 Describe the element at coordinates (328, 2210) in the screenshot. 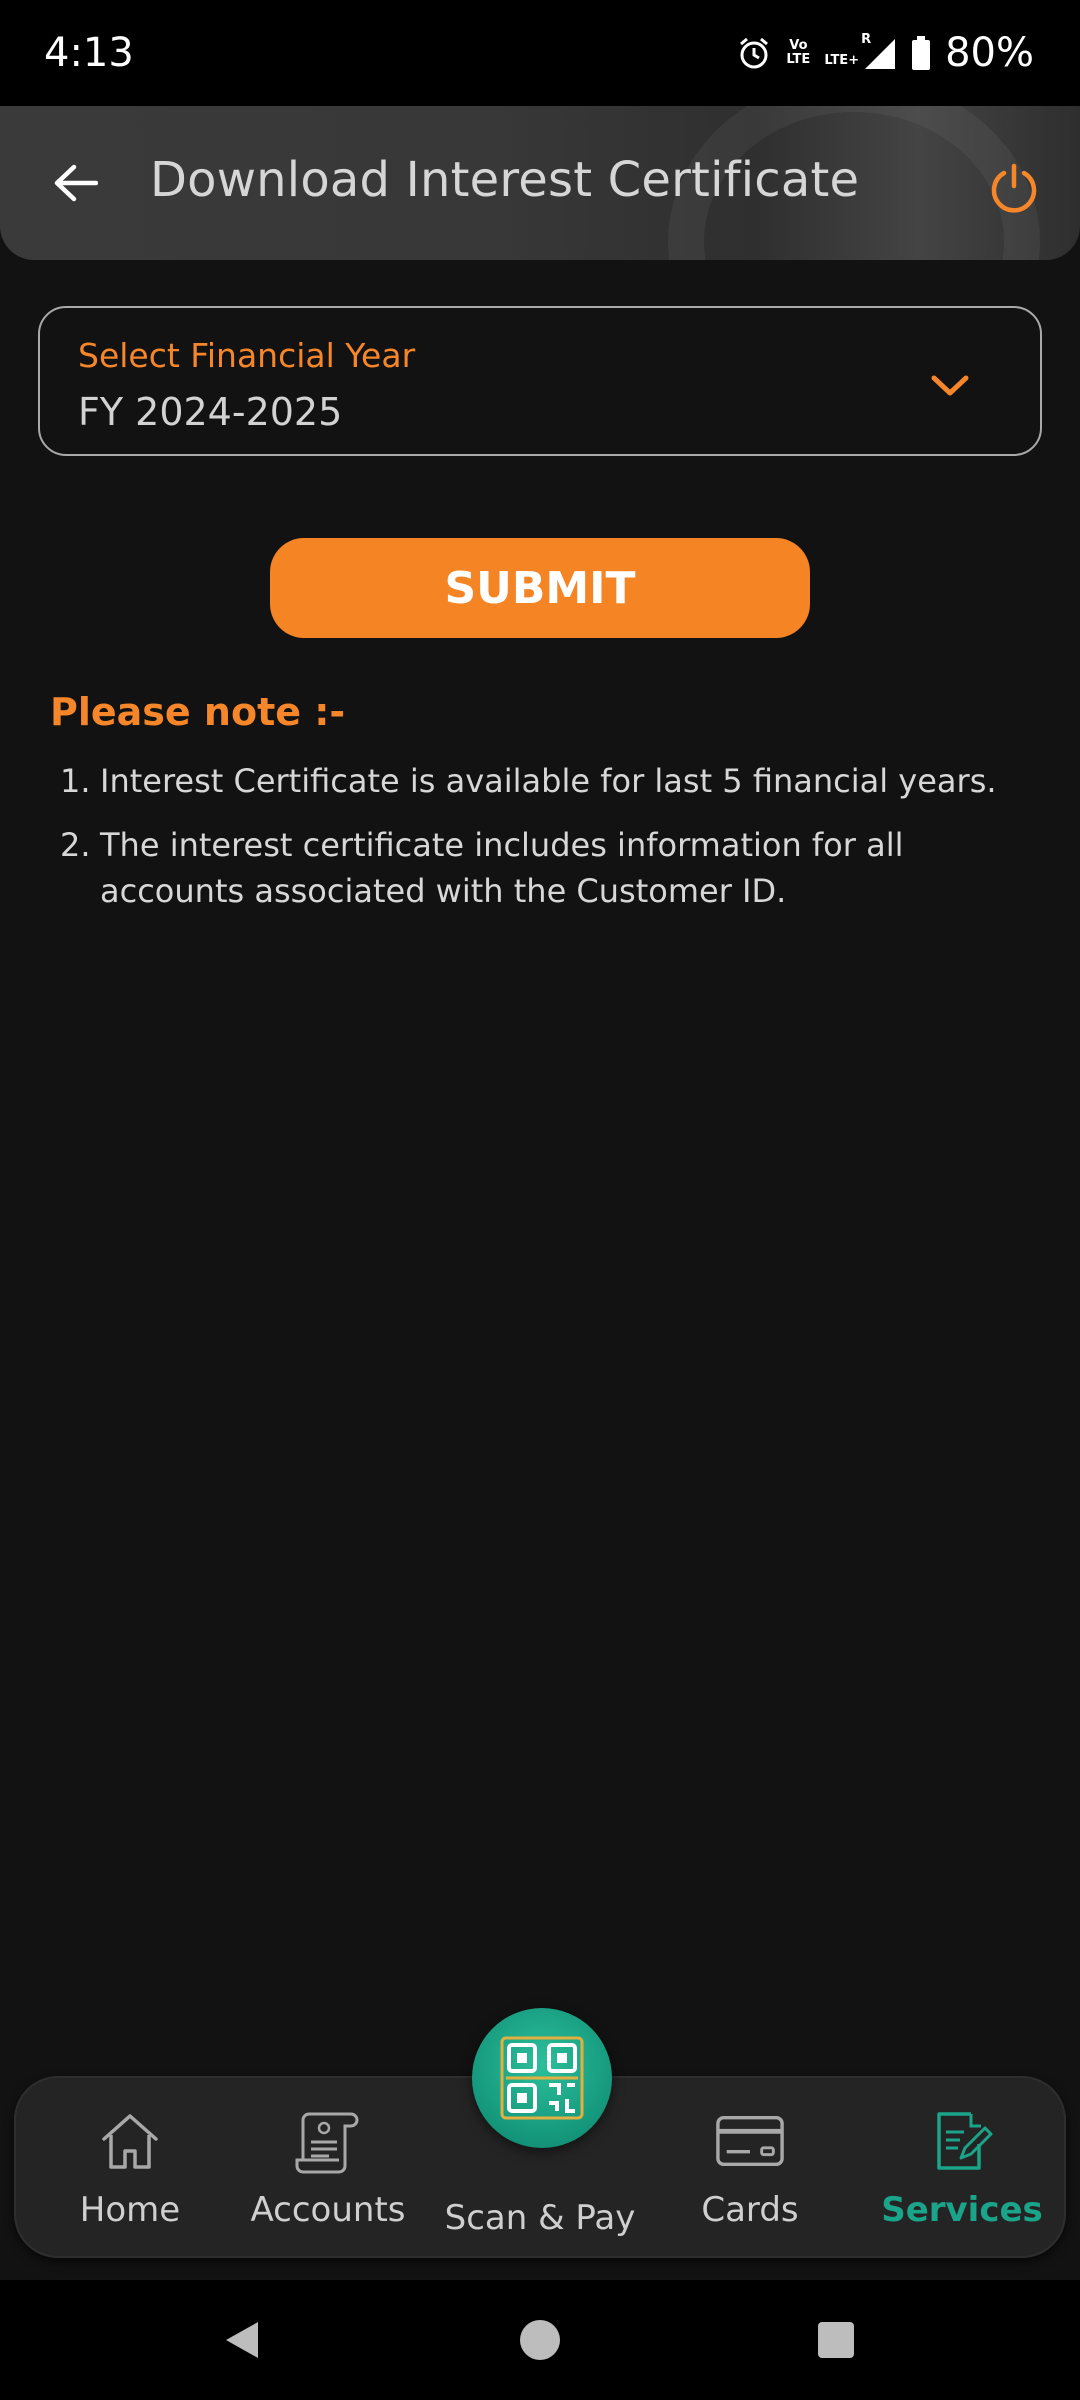

I see `nav-label-accounts: Accounts` at that location.